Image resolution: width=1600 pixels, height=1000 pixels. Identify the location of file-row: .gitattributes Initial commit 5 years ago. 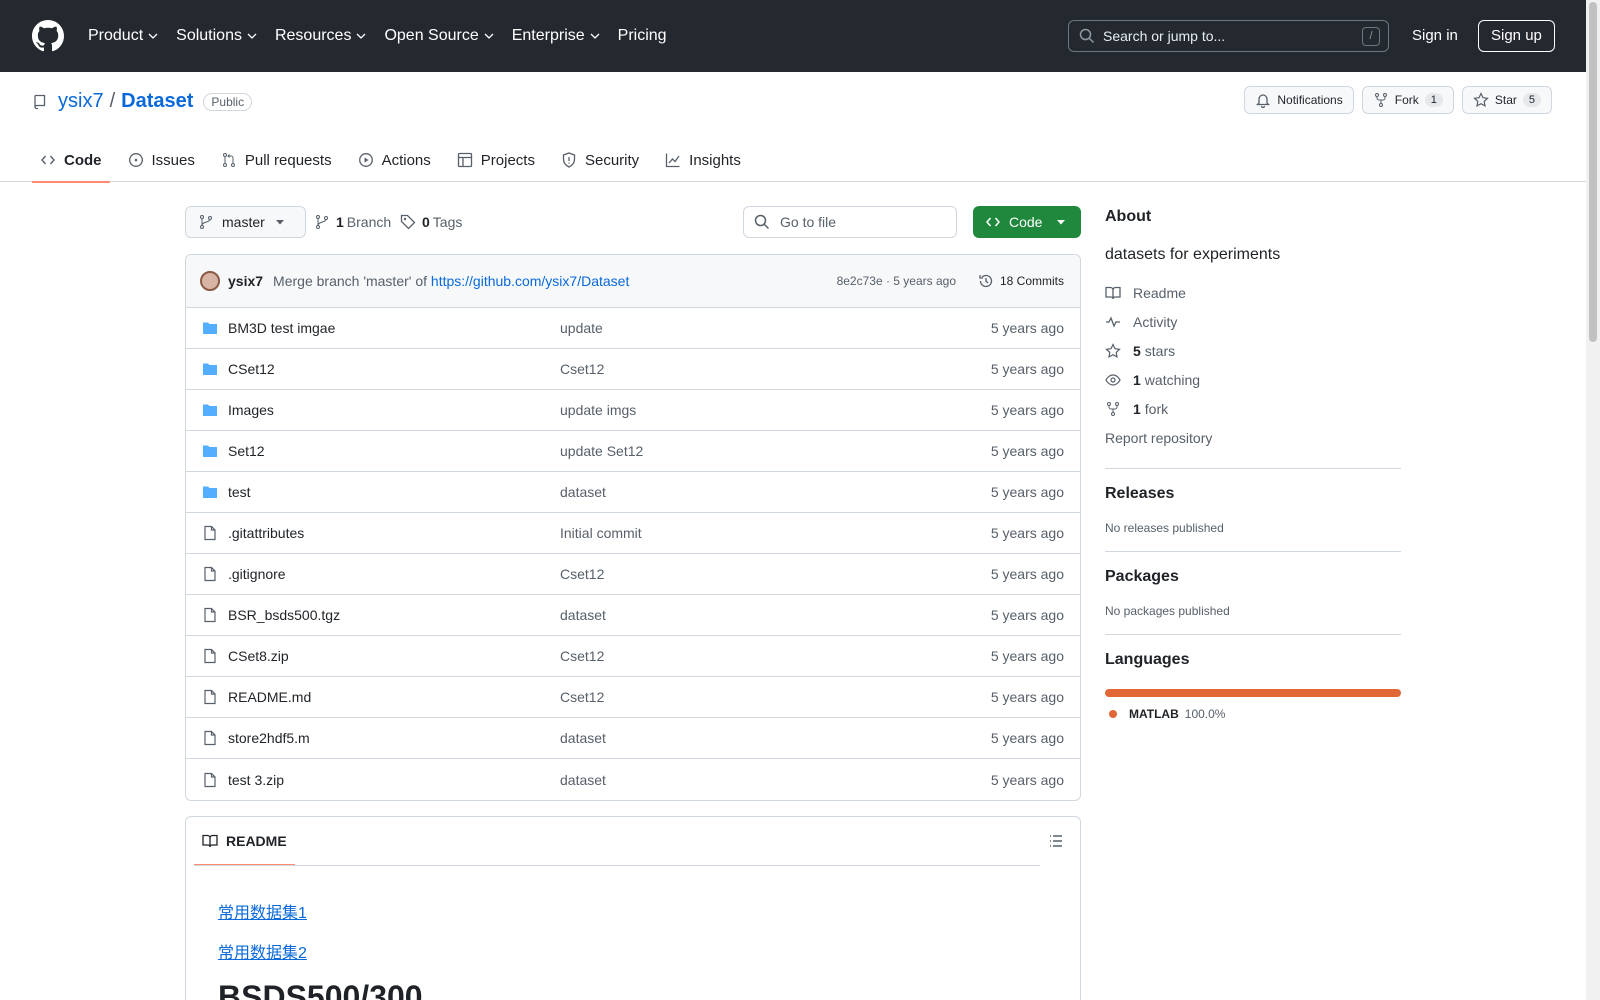
(633, 533).